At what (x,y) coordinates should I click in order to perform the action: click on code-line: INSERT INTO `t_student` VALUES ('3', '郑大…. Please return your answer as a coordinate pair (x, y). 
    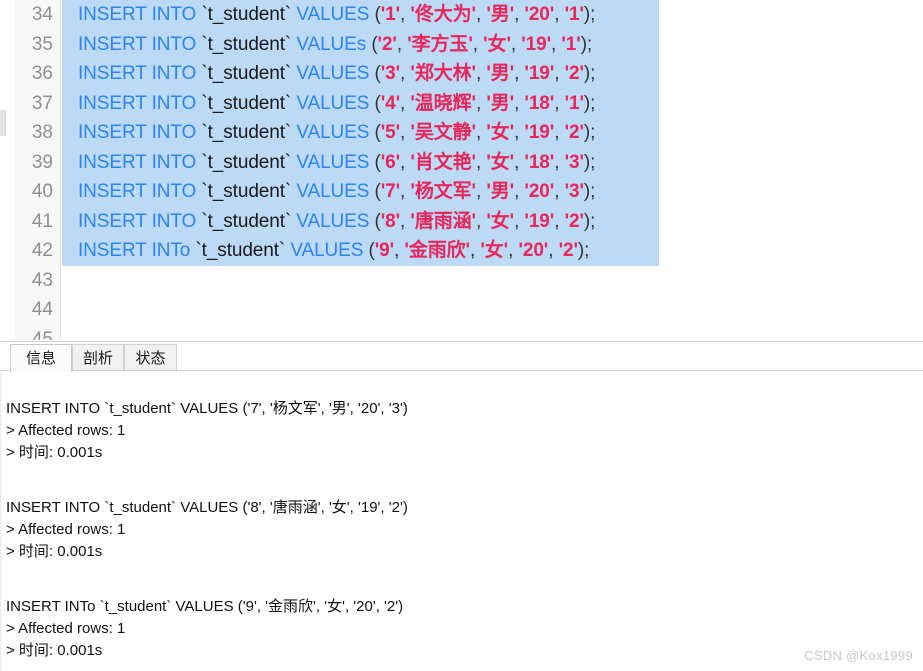
    Looking at the image, I should click on (360, 74).